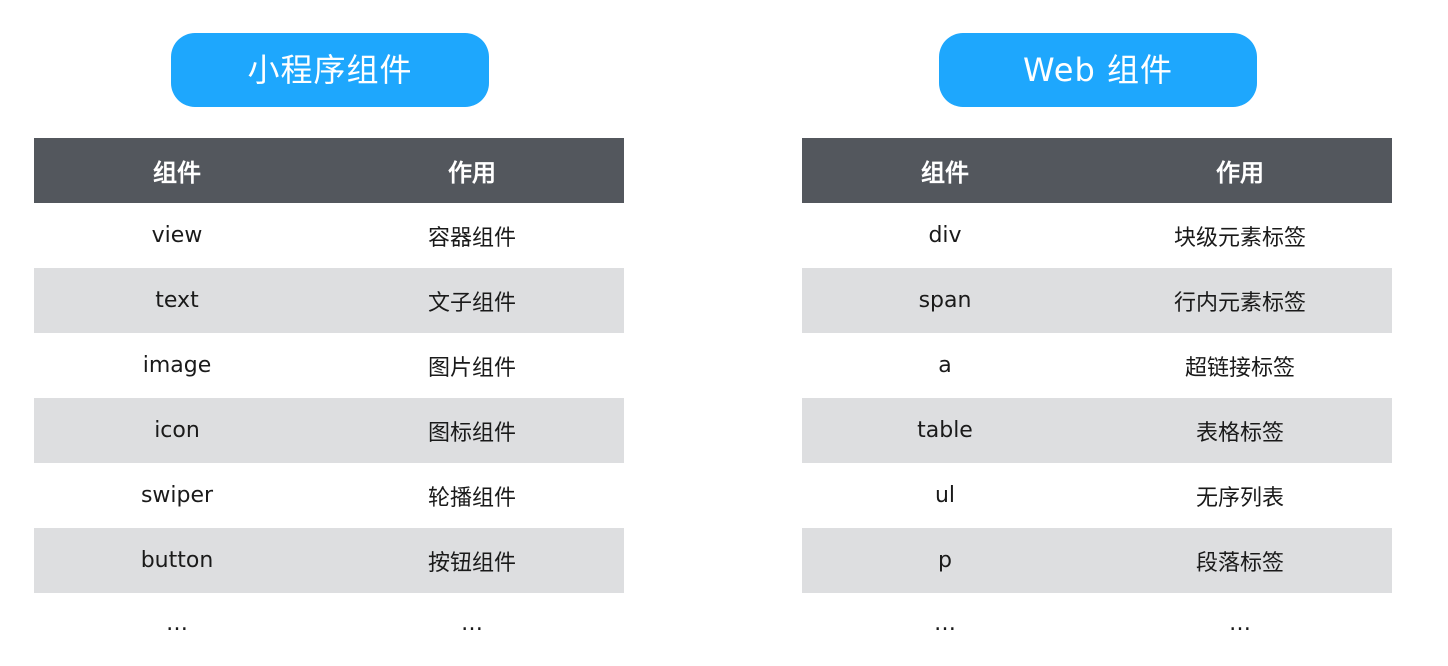 This screenshot has width=1448, height=666. Describe the element at coordinates (1239, 498) in the screenshot. I see `tag-purpose: 无序列表` at that location.